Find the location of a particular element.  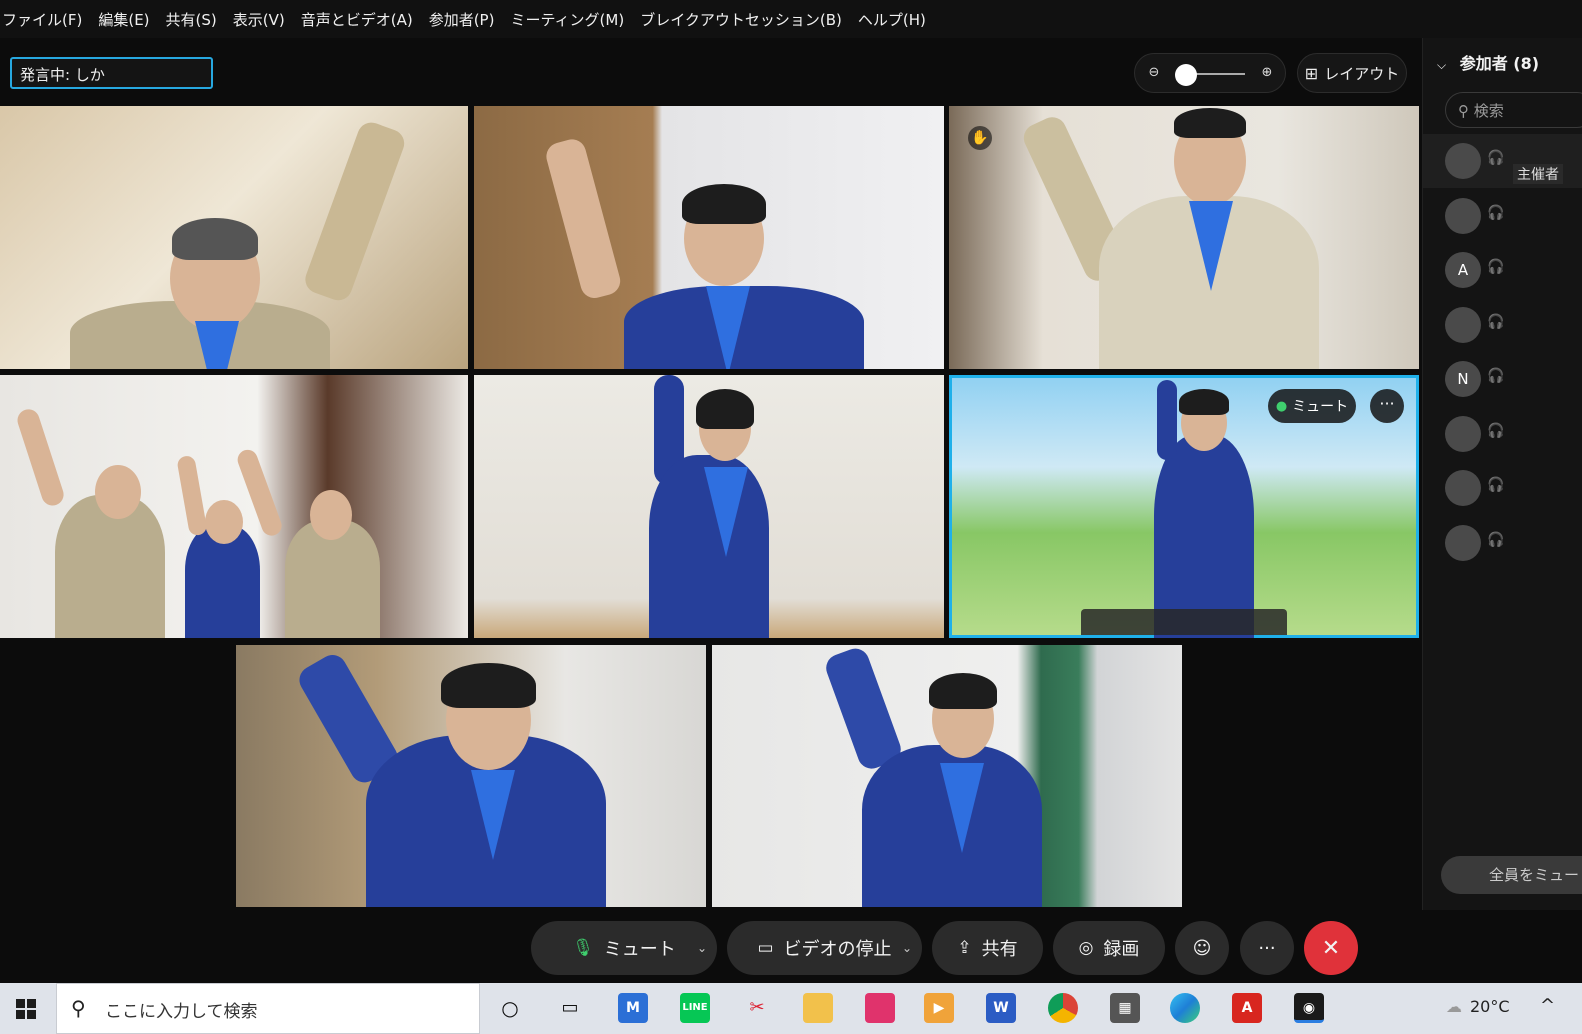

share-button: ⇪ 共有 is located at coordinates (987, 948).